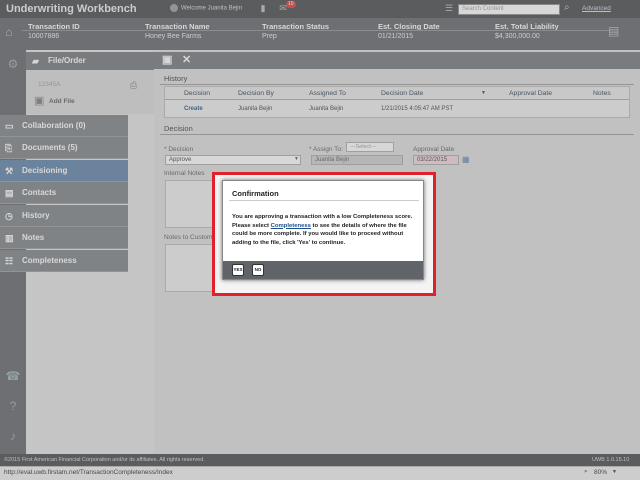 This screenshot has height=480, width=640. I want to click on divider, so click(324, 200).